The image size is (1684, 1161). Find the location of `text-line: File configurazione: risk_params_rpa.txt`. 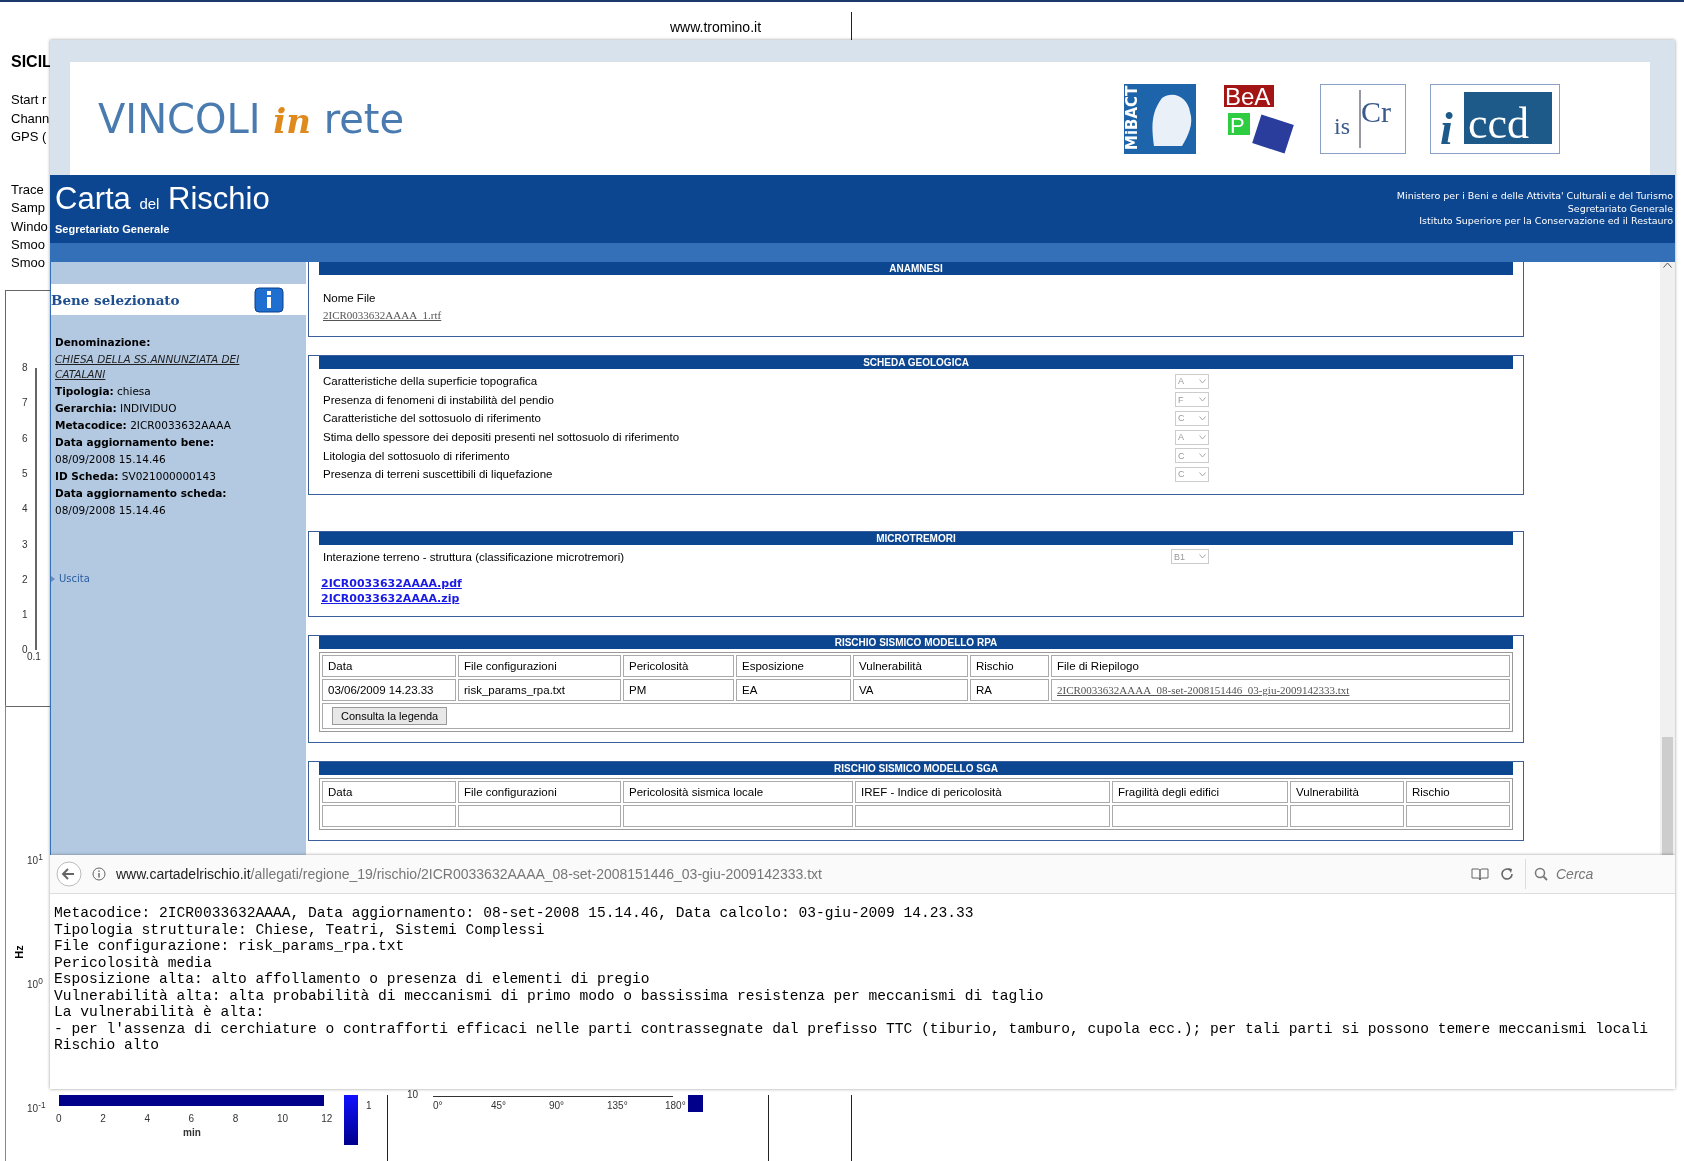

text-line: File configurazione: risk_params_rpa.txt is located at coordinates (230, 946).